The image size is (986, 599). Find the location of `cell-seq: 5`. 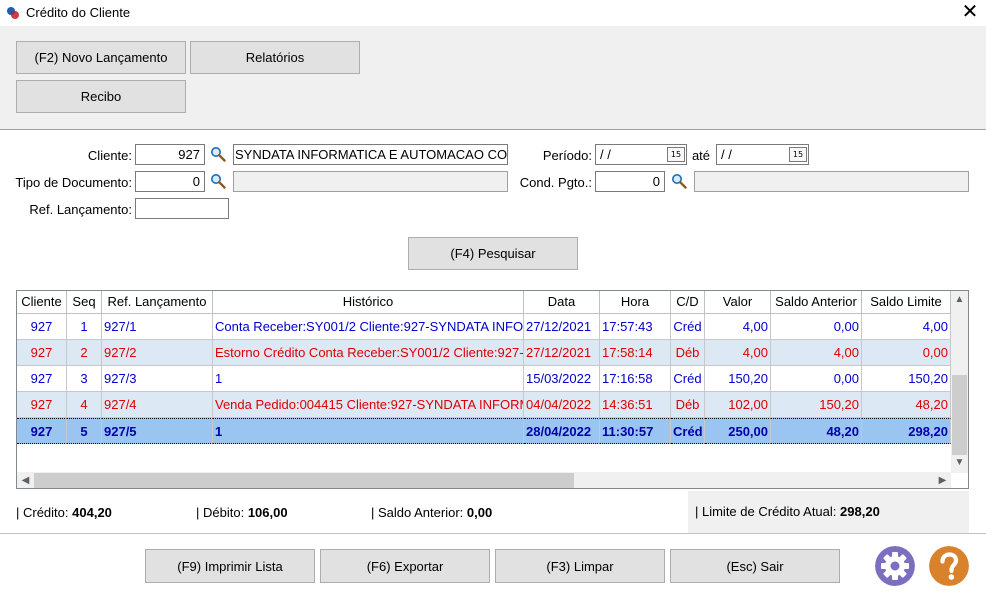

cell-seq: 5 is located at coordinates (84, 431).